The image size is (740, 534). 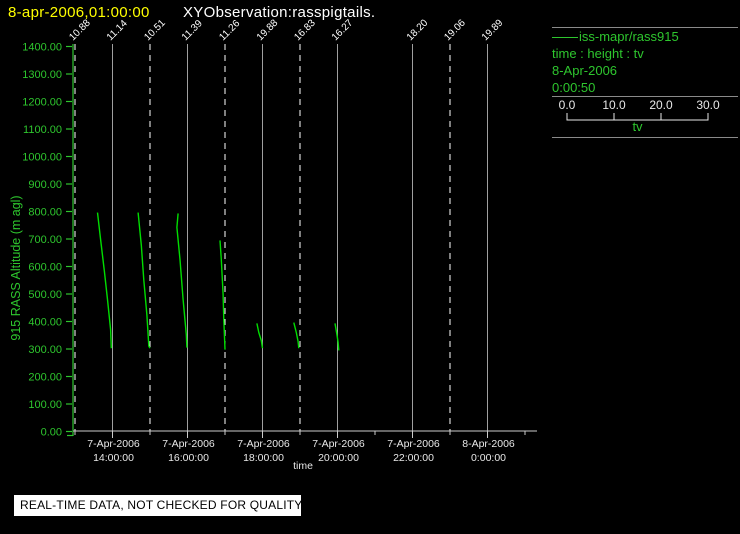 I want to click on profile-tv-label: 11.26, so click(x=229, y=30).